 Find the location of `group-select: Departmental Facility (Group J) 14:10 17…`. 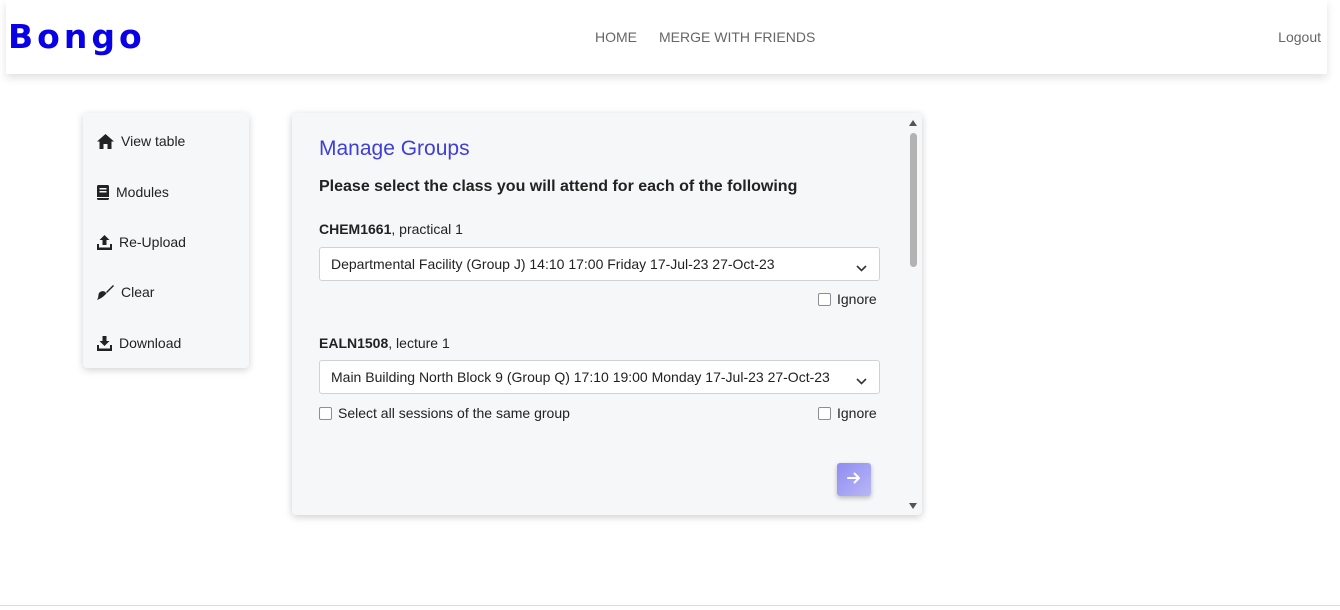

group-select: Departmental Facility (Group J) 14:10 17… is located at coordinates (599, 264).